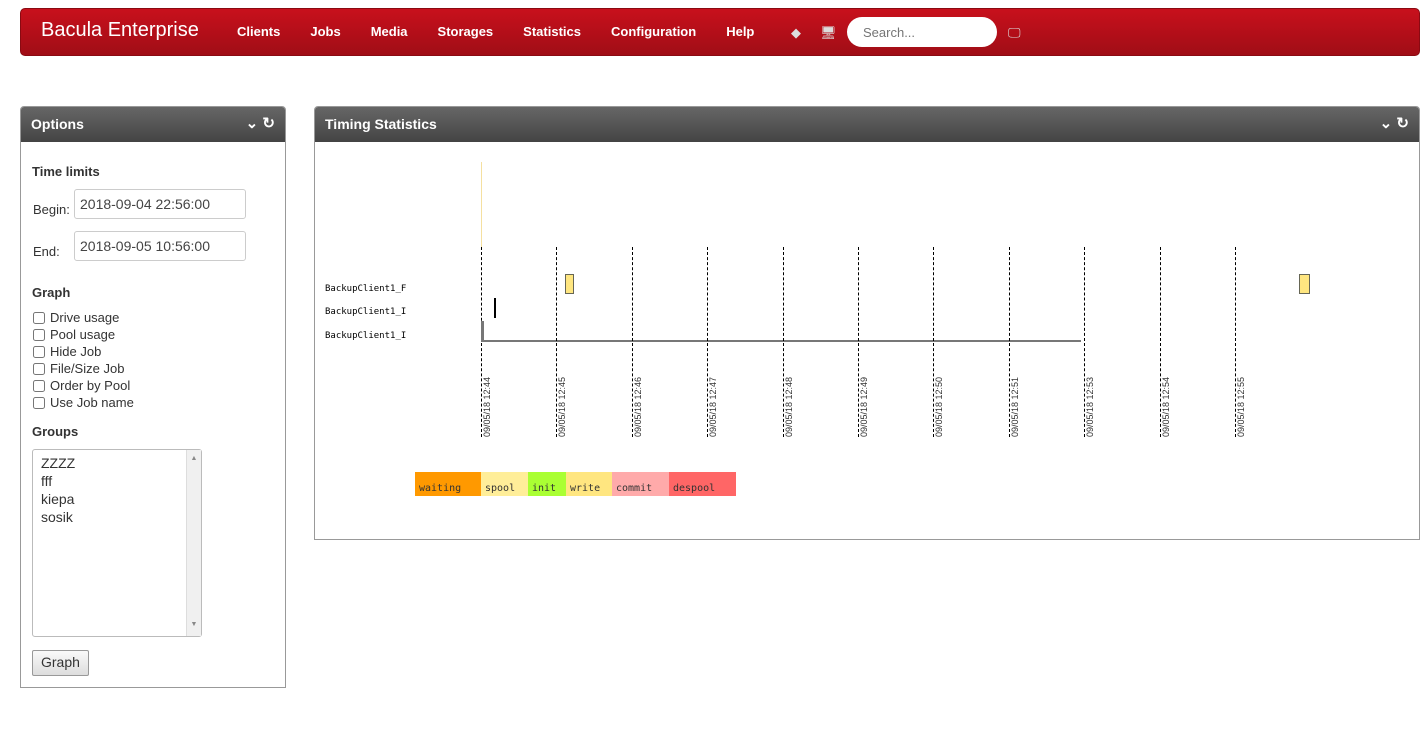 The height and width of the screenshot is (744, 1425). Describe the element at coordinates (325, 31) in the screenshot. I see `nav-jobs: Jobs` at that location.